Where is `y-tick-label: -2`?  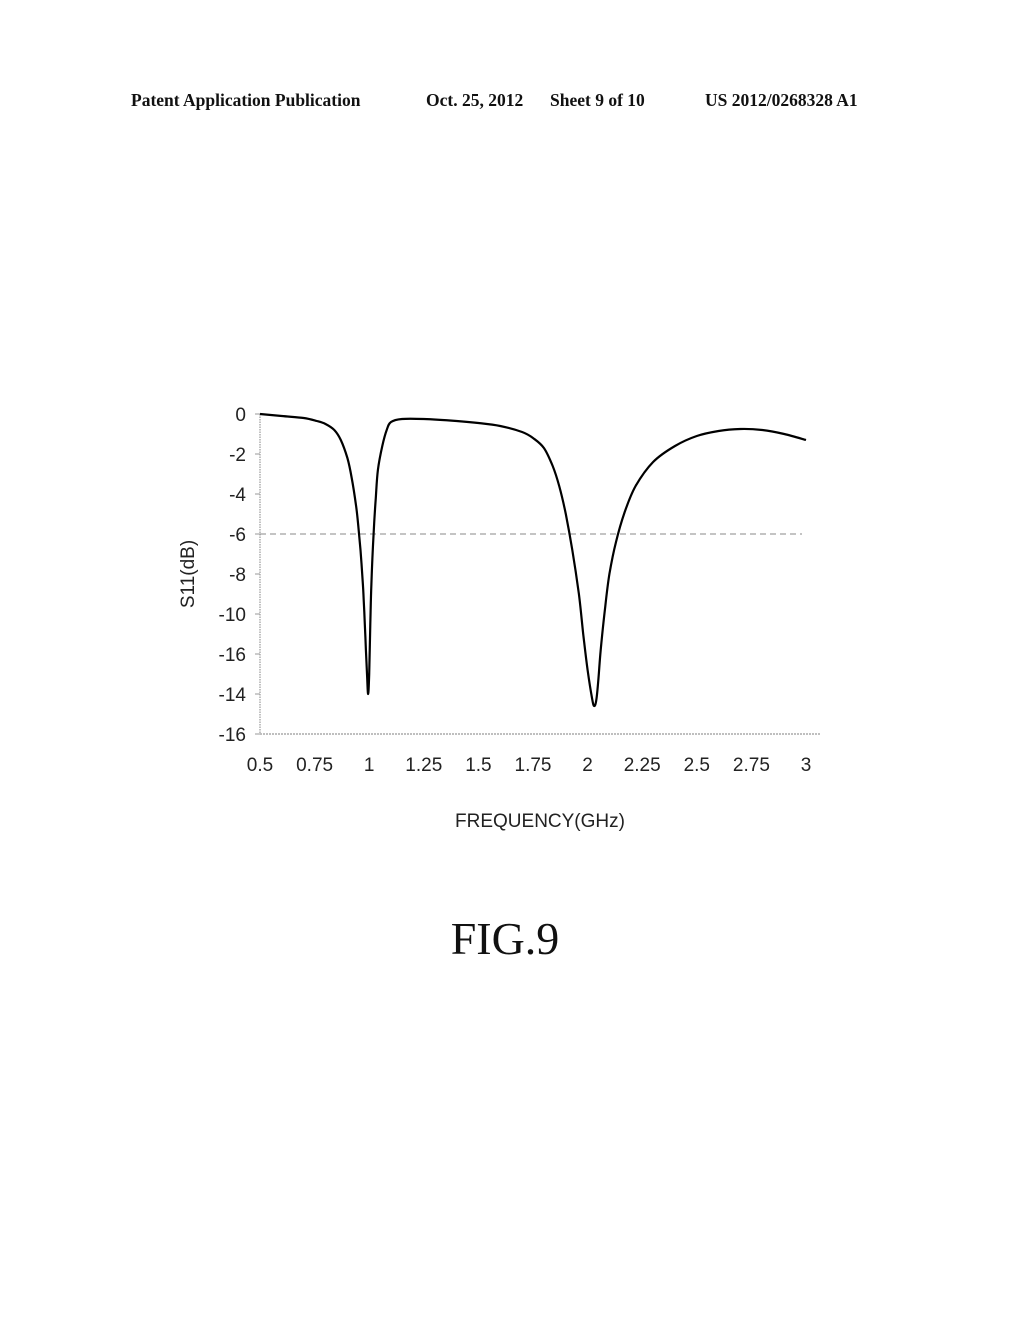 y-tick-label: -2 is located at coordinates (237, 455).